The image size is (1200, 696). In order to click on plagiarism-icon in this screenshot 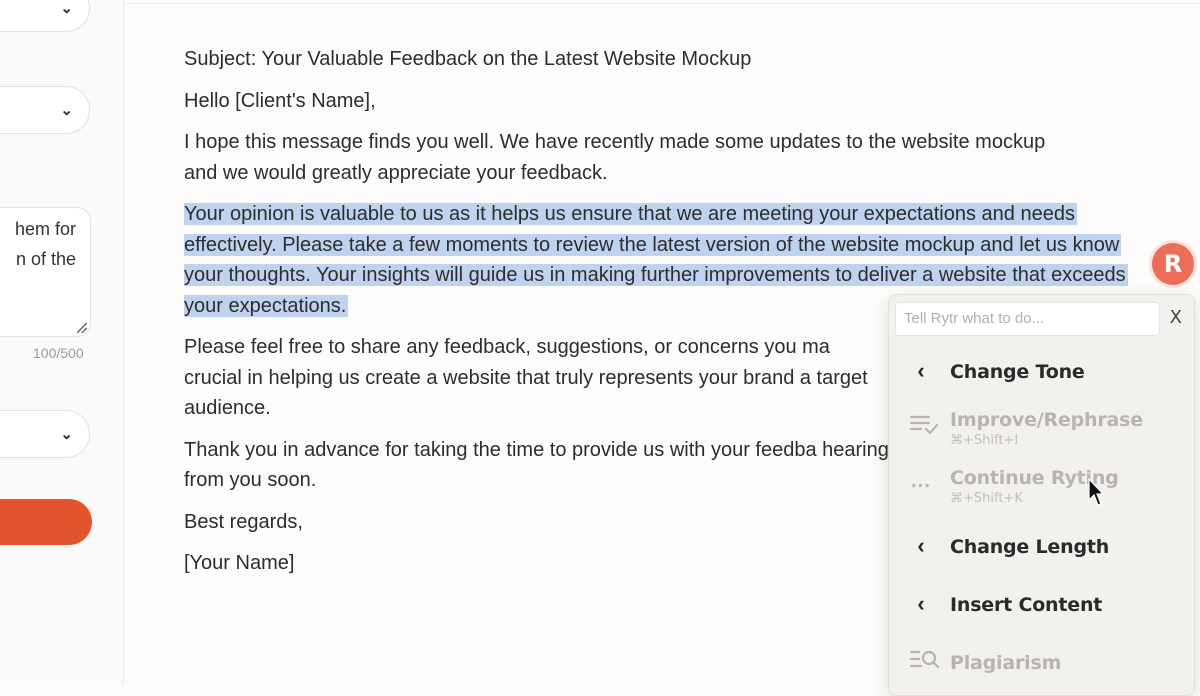, I will do `click(924, 662)`.